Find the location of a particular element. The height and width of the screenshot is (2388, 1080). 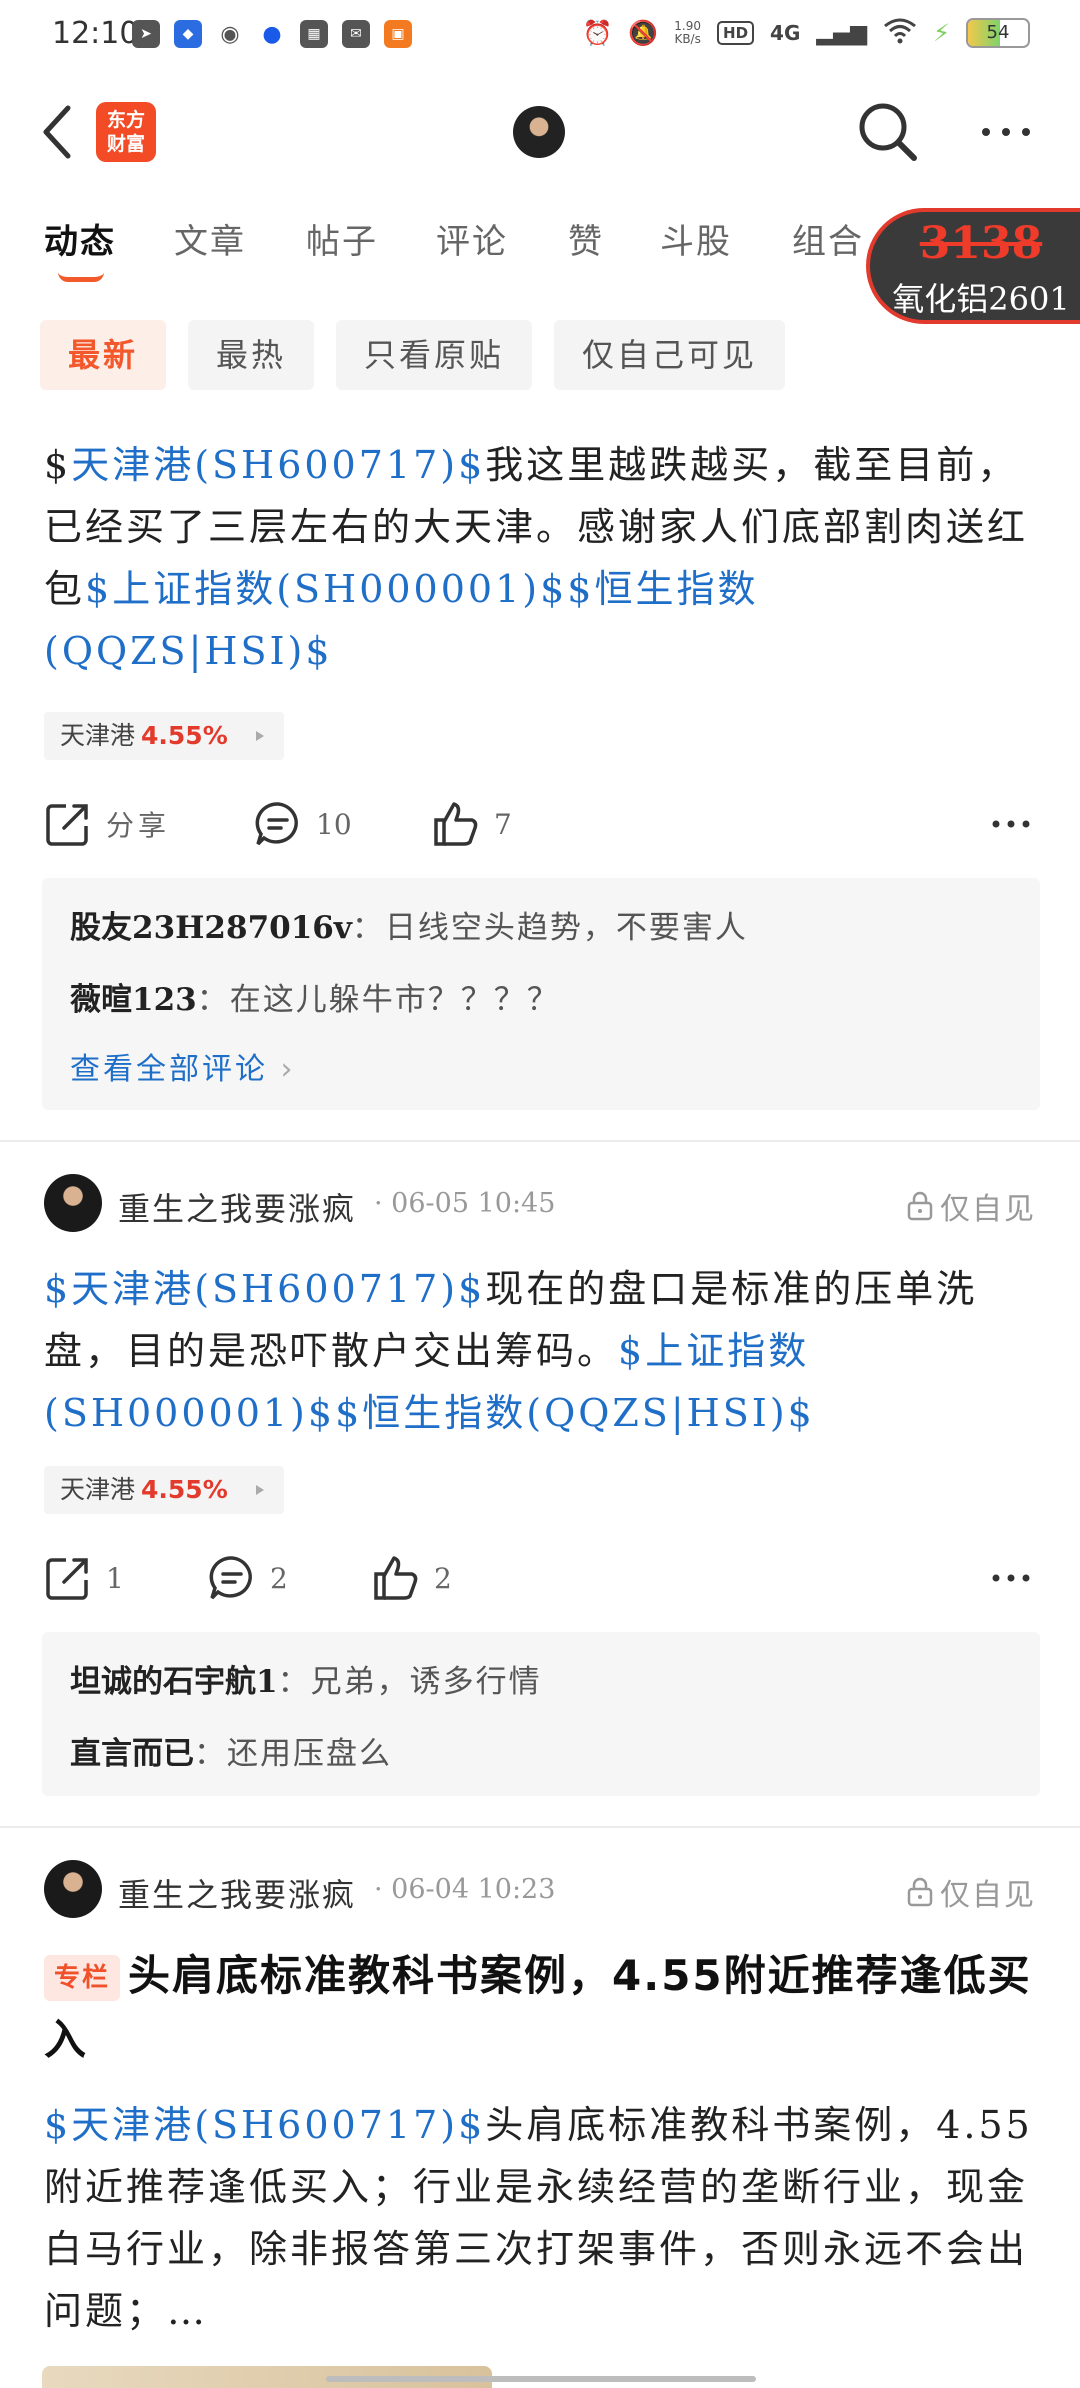

tab-stock-battle: 斗股 is located at coordinates (696, 238).